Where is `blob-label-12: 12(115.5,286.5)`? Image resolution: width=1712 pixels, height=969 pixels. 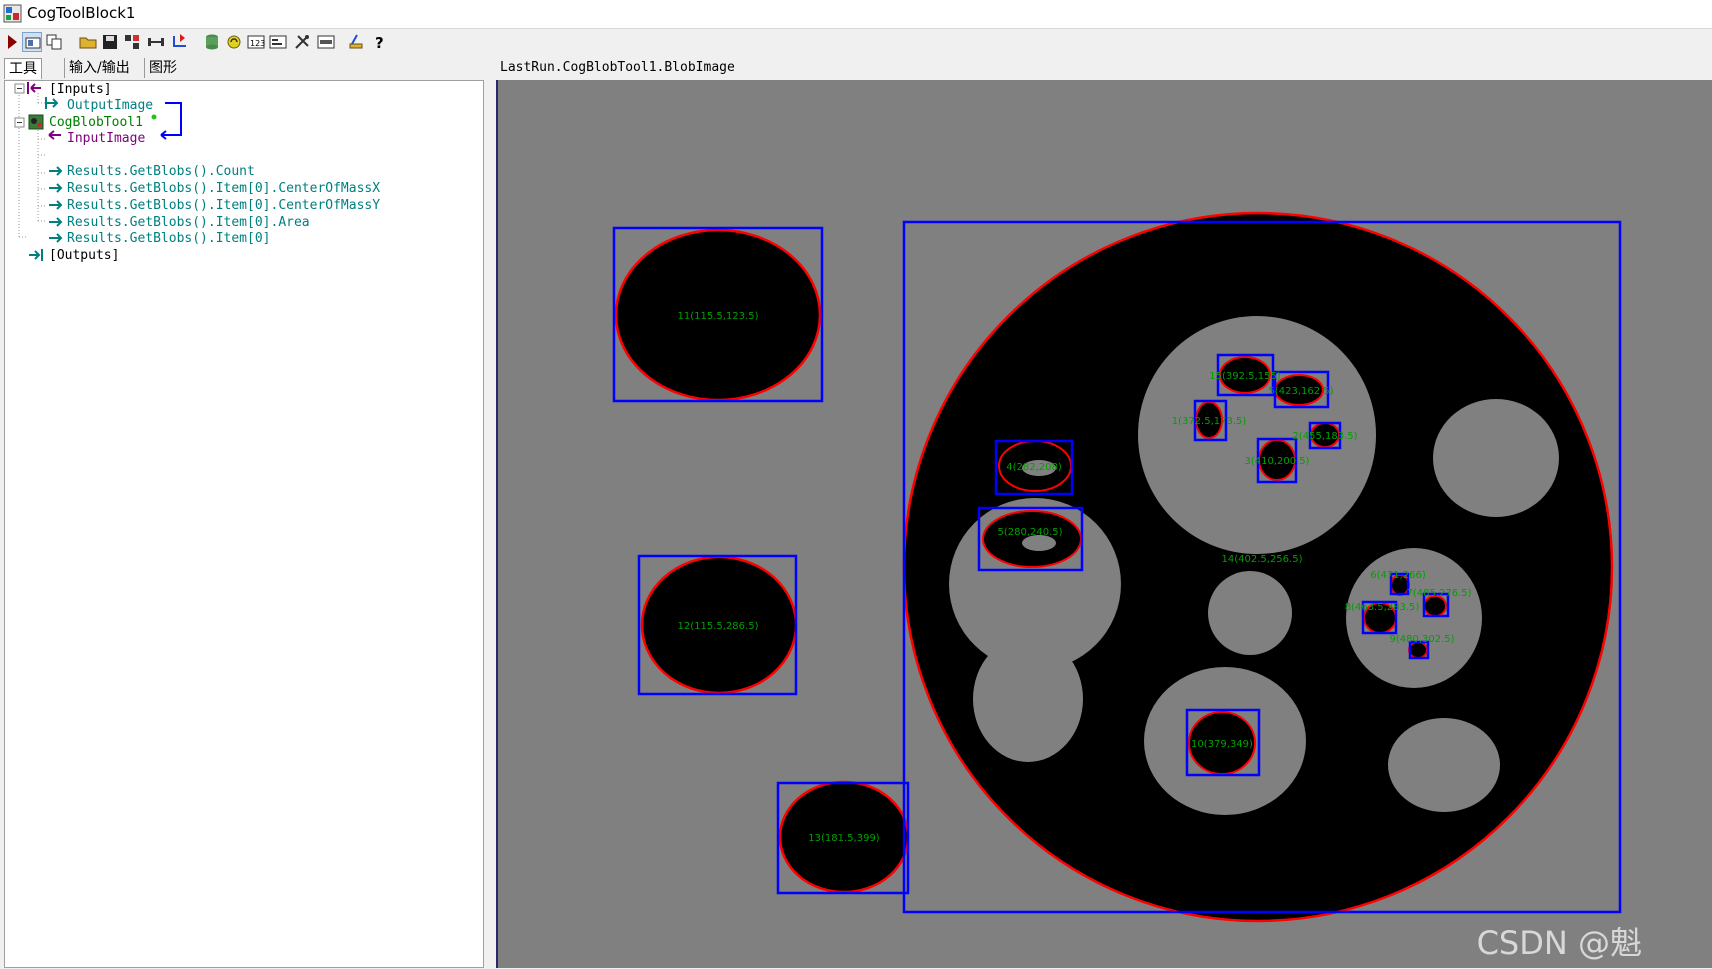
blob-label-12: 12(115.5,286.5) is located at coordinates (718, 626).